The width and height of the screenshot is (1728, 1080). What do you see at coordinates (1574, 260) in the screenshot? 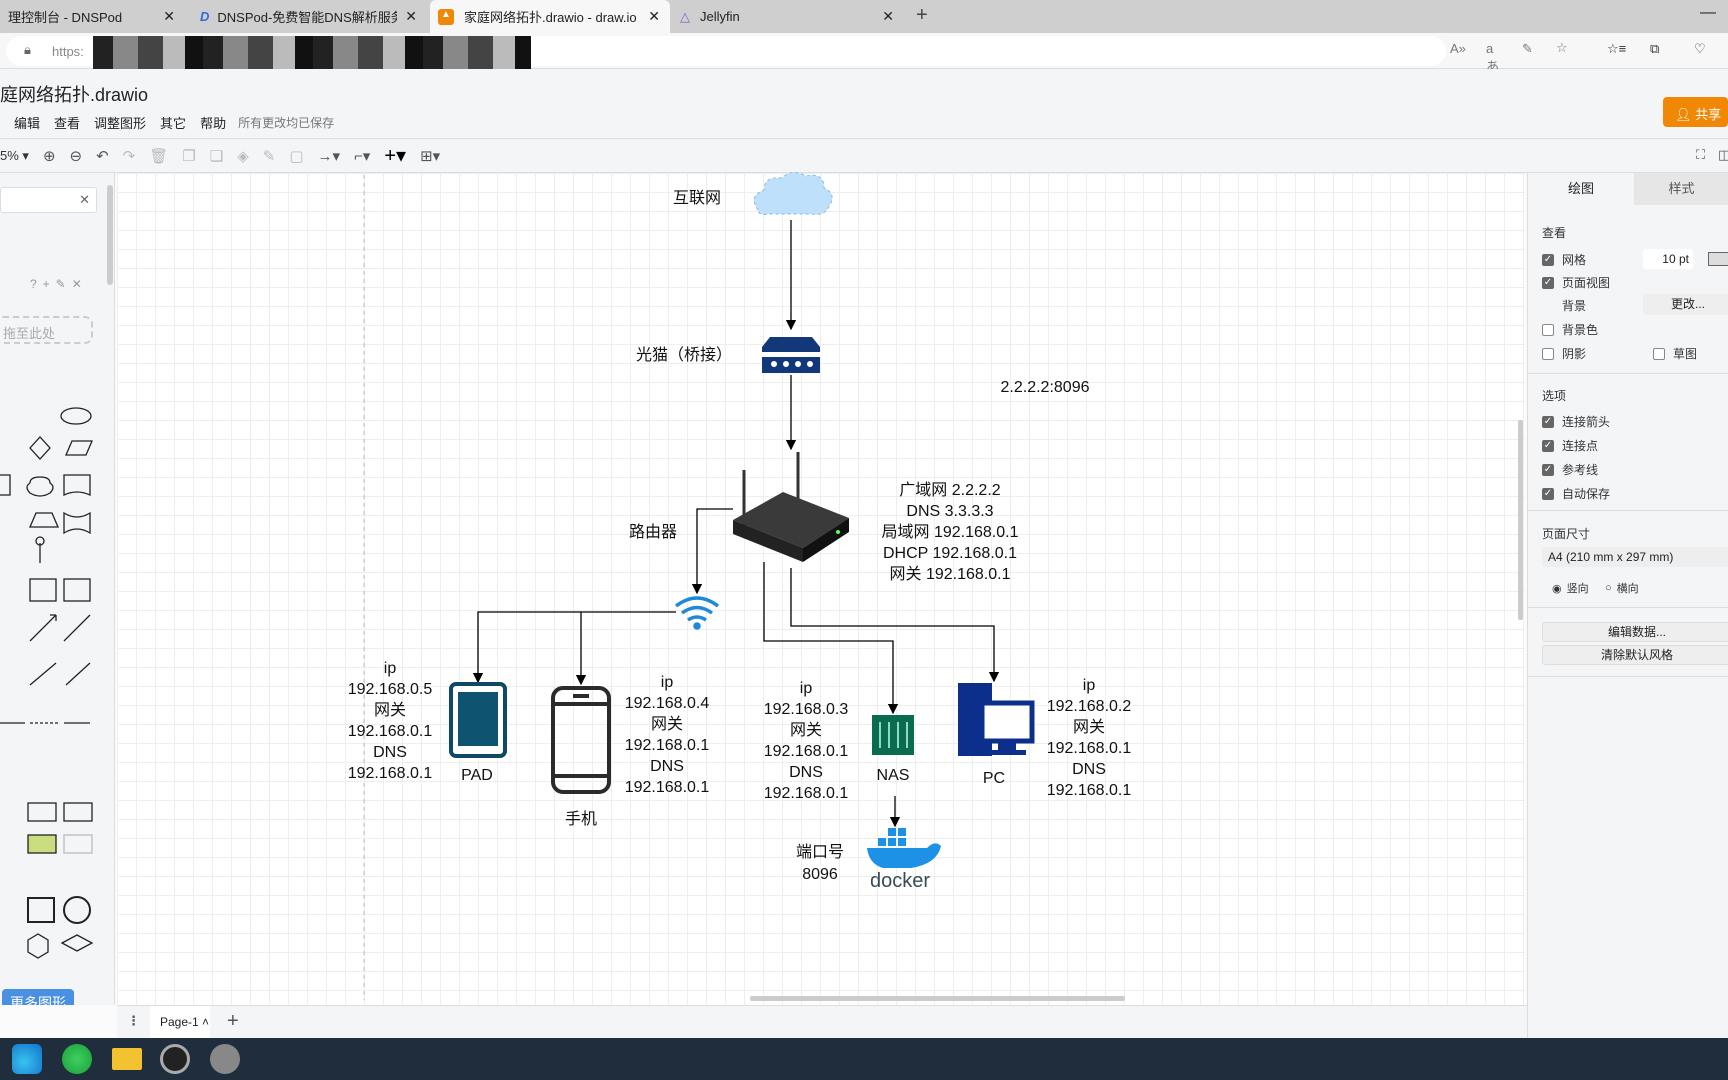
I see `grid-label: 网格` at bounding box center [1574, 260].